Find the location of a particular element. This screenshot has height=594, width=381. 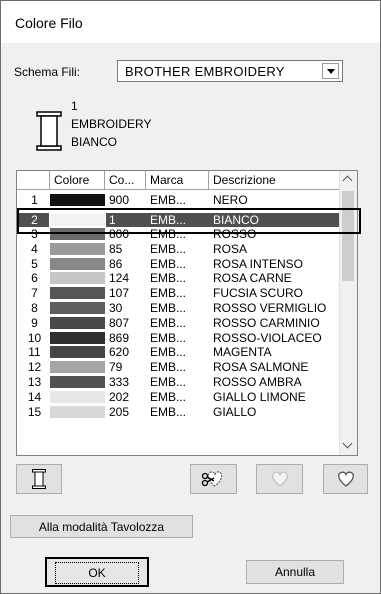

thread-list-header: Colore Co... Marca Descrizione is located at coordinates (178, 180).